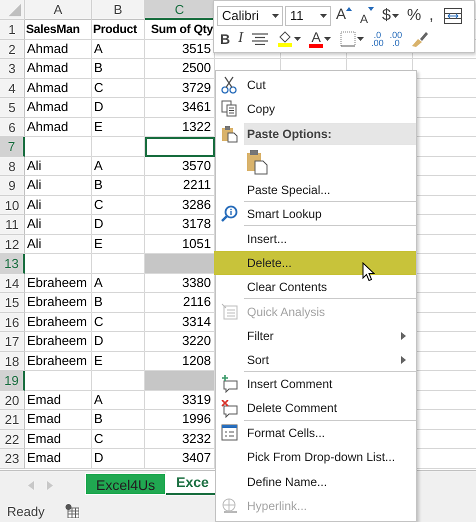 The width and height of the screenshot is (476, 522). Describe the element at coordinates (377, 38) in the screenshot. I see `increase-decimal-button: .0 .00` at that location.